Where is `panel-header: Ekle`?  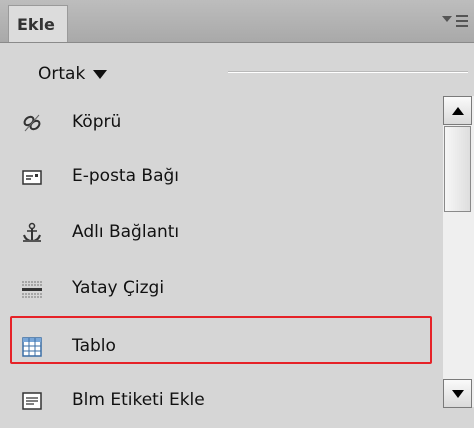
panel-header: Ekle is located at coordinates (237, 21).